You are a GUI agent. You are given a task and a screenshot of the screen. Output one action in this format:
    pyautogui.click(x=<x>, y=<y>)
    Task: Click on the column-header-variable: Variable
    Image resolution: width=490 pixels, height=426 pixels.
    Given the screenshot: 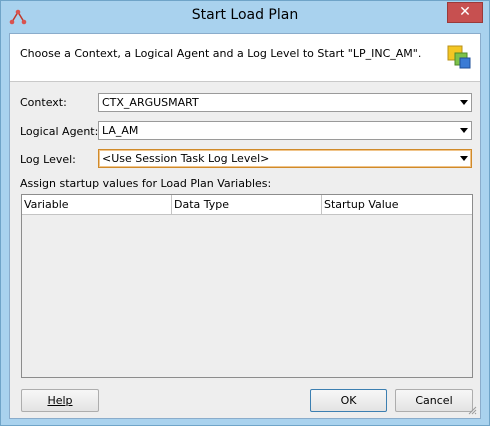 What is the action you would take?
    pyautogui.click(x=97, y=204)
    